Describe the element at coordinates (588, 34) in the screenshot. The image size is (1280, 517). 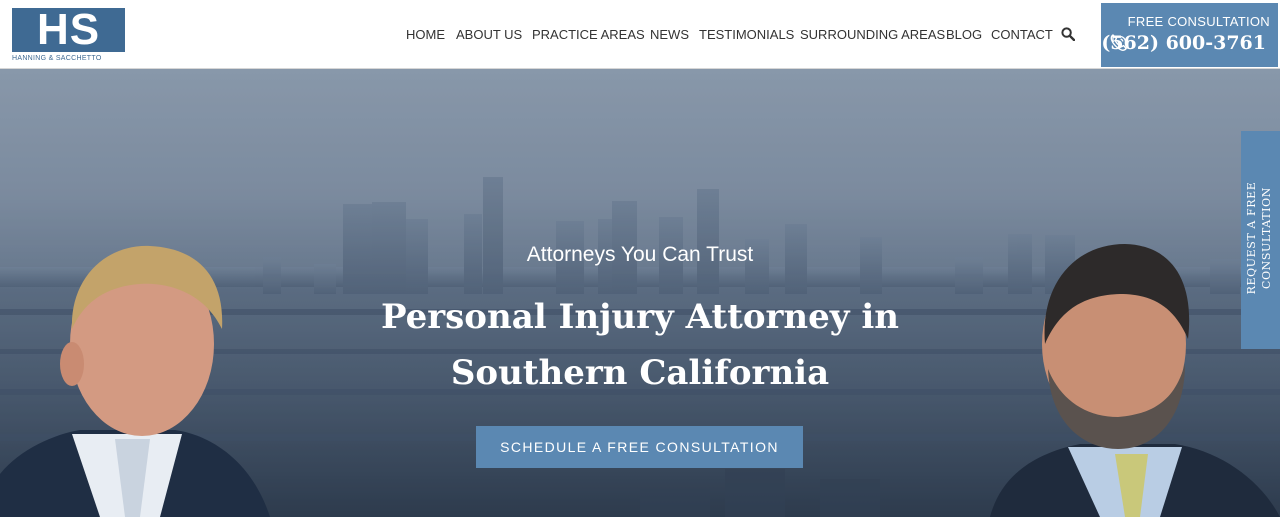
I see `nav-item-practice-areas: PRACTICE AREAS` at that location.